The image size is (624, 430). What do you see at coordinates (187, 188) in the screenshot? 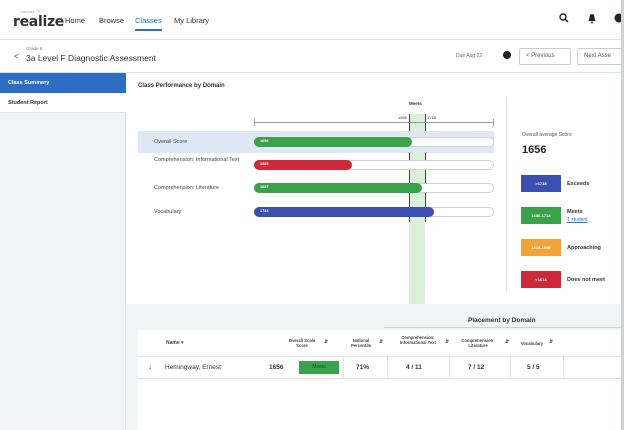
I see `domain-label: Comprehension: Literature` at bounding box center [187, 188].